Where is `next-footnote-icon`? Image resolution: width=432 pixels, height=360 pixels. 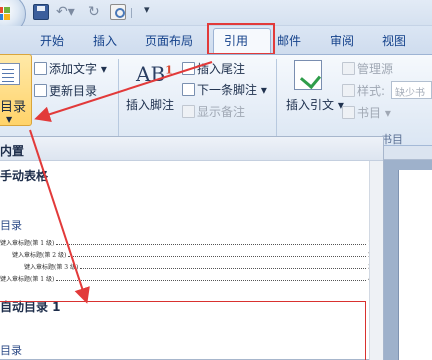
next-footnote-icon is located at coordinates (188, 89).